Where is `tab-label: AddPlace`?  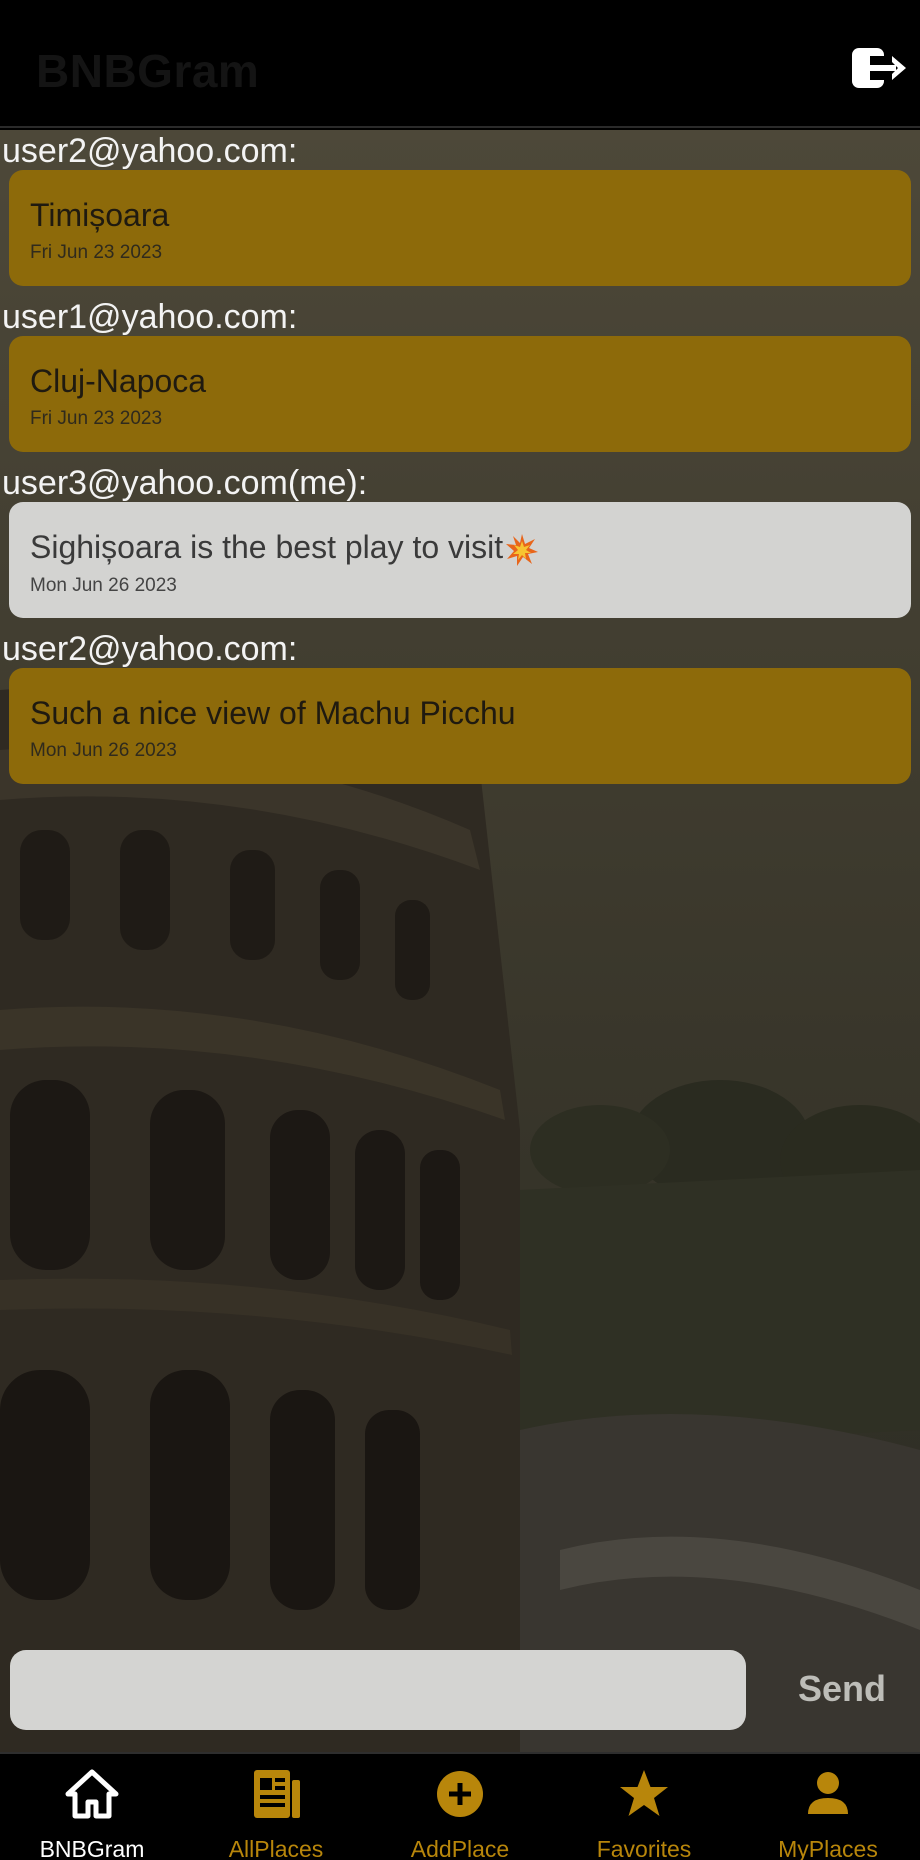 tab-label: AddPlace is located at coordinates (460, 1848).